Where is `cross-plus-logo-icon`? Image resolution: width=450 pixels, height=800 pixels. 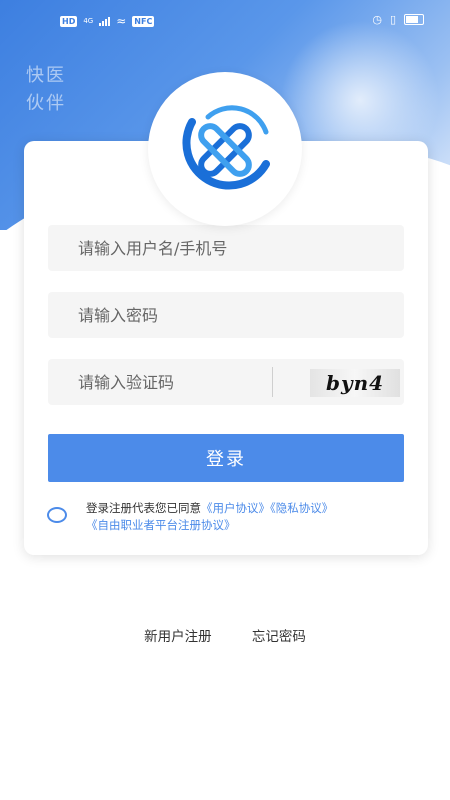 cross-plus-logo-icon is located at coordinates (226, 147).